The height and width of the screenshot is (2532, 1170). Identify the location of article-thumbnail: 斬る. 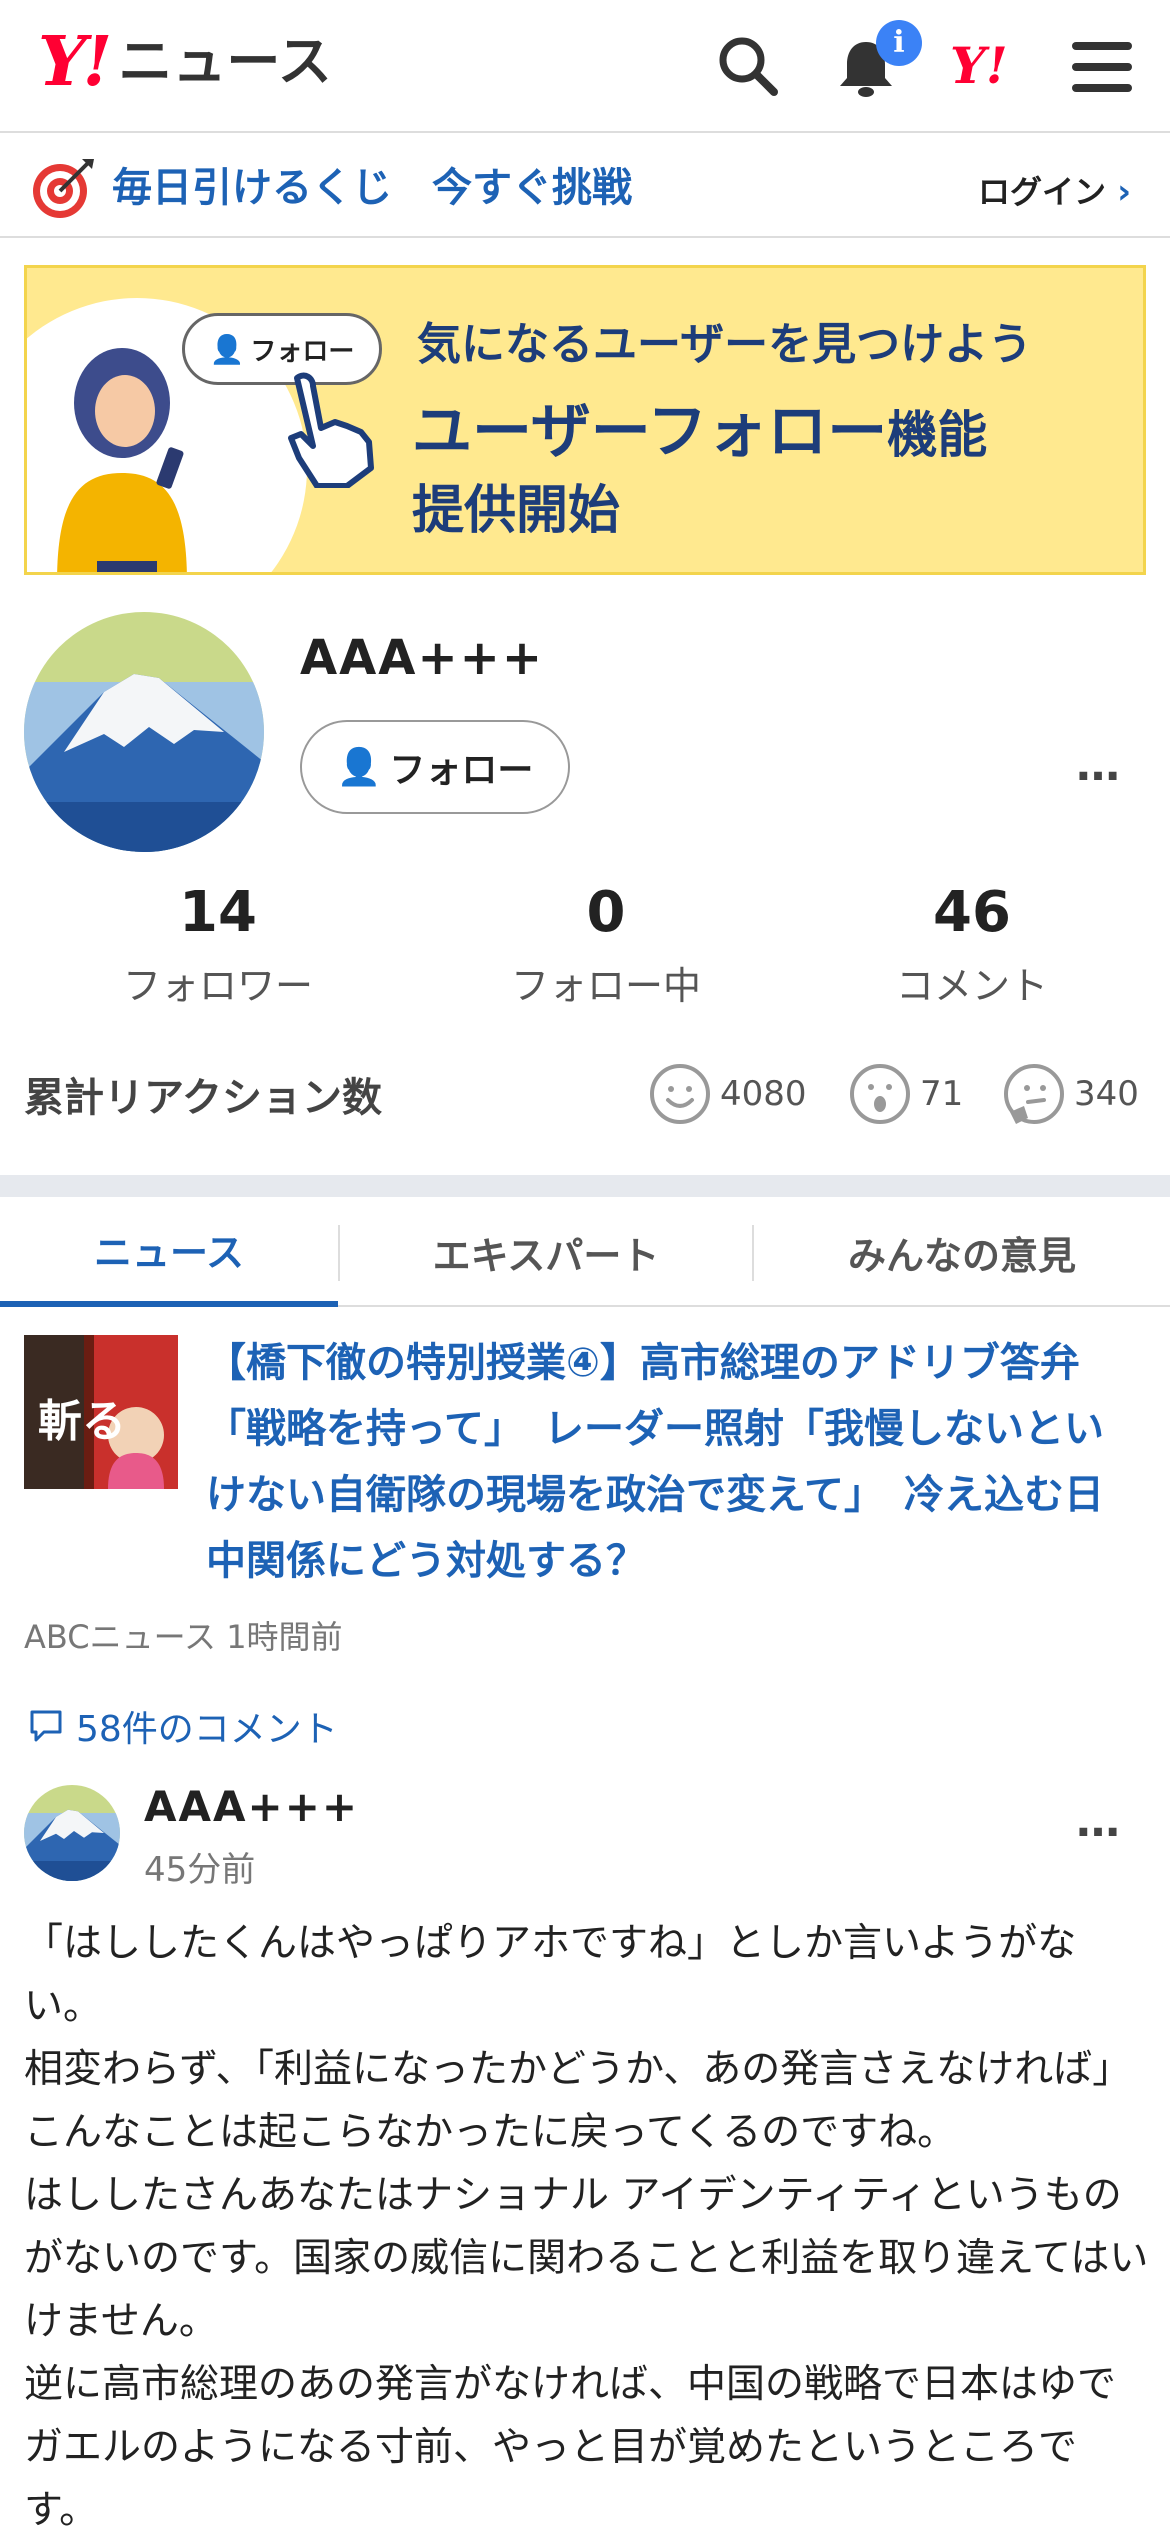
(101, 1412).